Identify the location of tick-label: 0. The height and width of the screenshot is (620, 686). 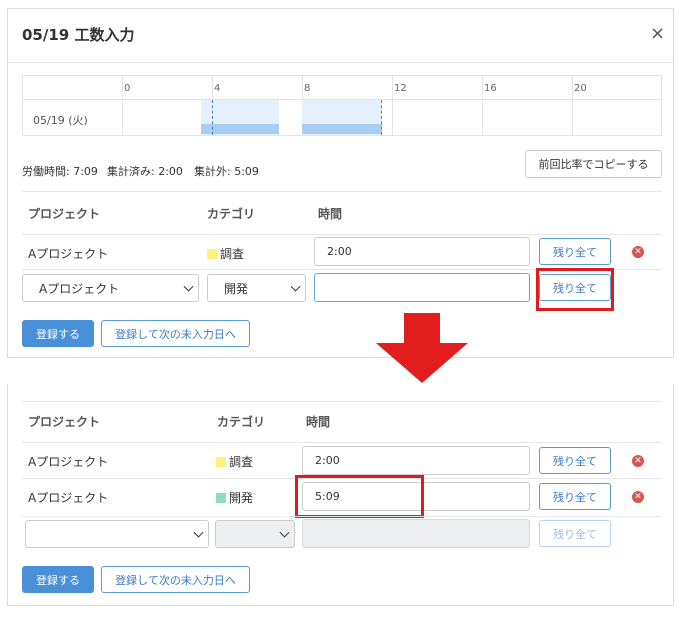
(127, 88).